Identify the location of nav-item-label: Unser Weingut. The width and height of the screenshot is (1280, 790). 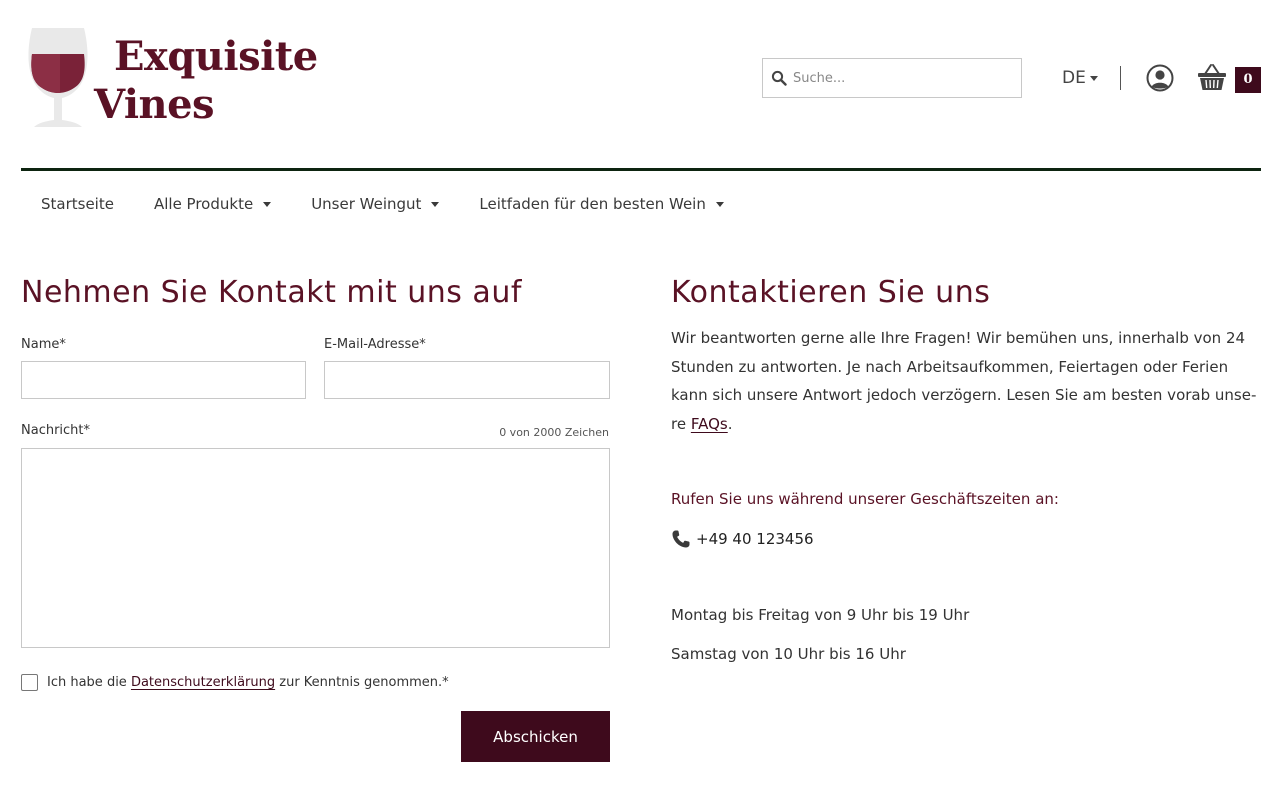
(366, 204).